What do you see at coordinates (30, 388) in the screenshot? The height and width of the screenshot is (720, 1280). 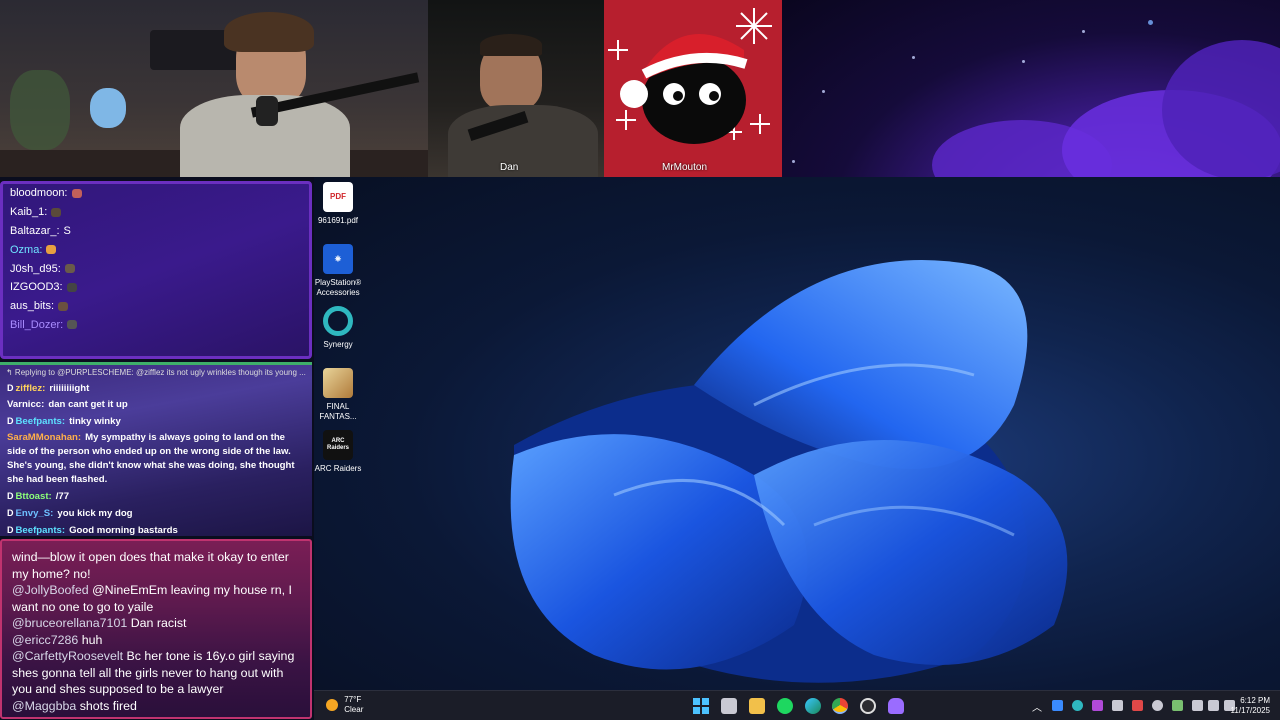 I see `chat-username: zifflez:` at bounding box center [30, 388].